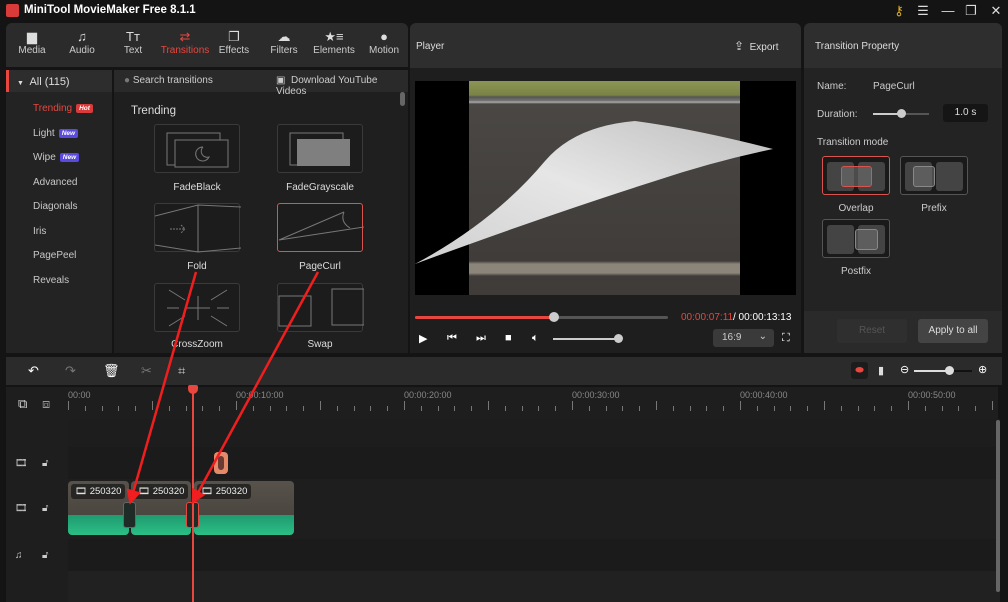 The image size is (1008, 602). Describe the element at coordinates (996, 11) in the screenshot. I see `close-icon: ✕` at that location.